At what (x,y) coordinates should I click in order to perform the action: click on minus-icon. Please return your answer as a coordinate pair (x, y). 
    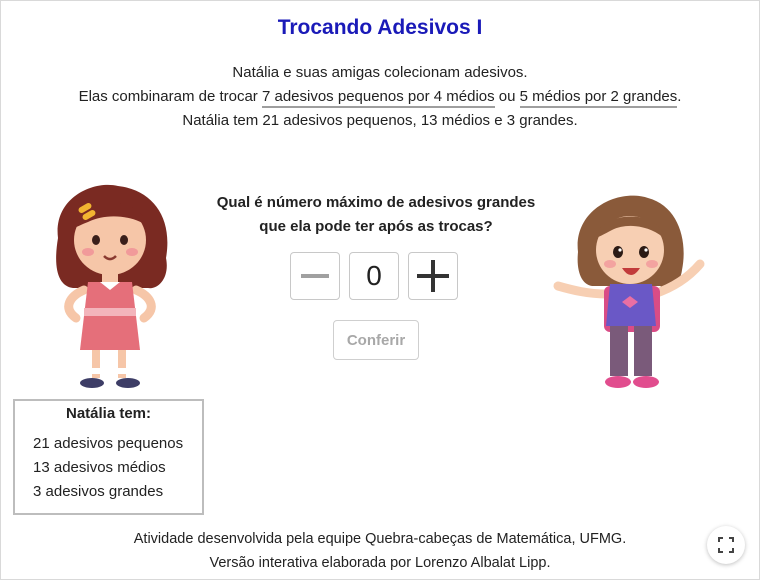
    Looking at the image, I should click on (315, 276).